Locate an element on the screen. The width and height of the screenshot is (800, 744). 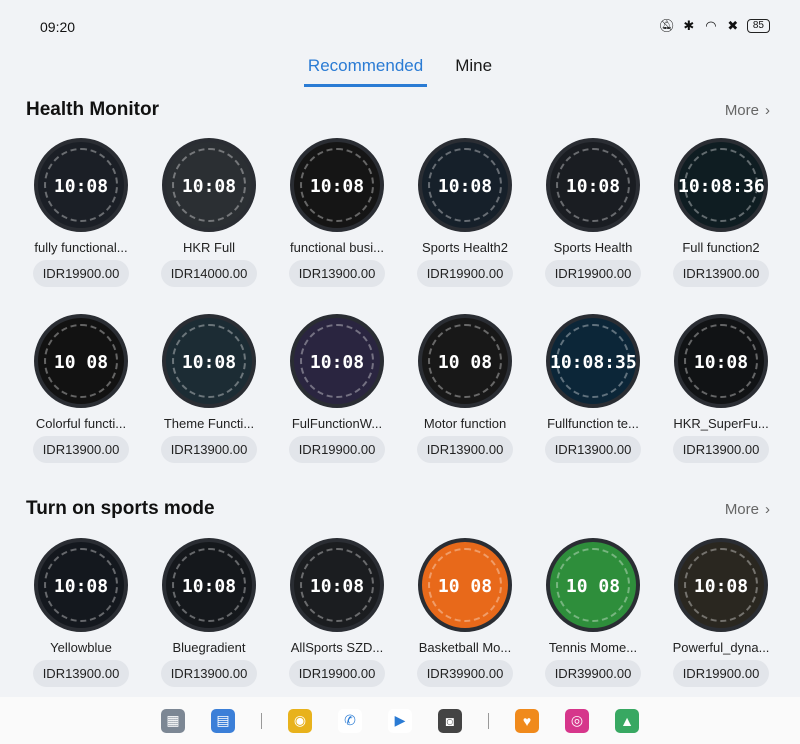
dock-bar: ▦ ▤ ◉ ✆ ▶ ◙ ♥ ◎ ▲ is located at coordinates (400, 720).